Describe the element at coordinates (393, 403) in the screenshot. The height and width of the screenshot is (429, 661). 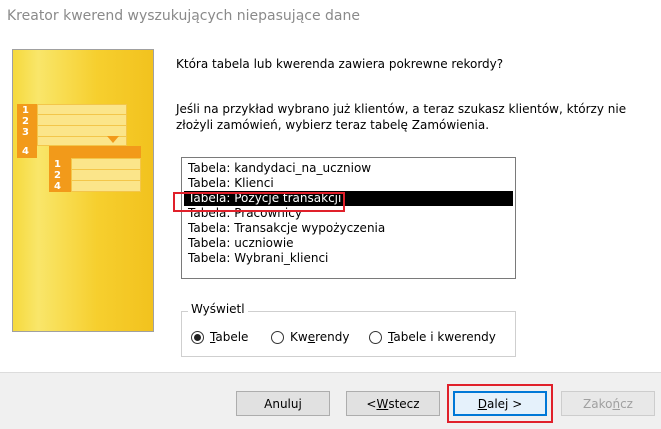
I see `back-button: < Wstecz` at that location.